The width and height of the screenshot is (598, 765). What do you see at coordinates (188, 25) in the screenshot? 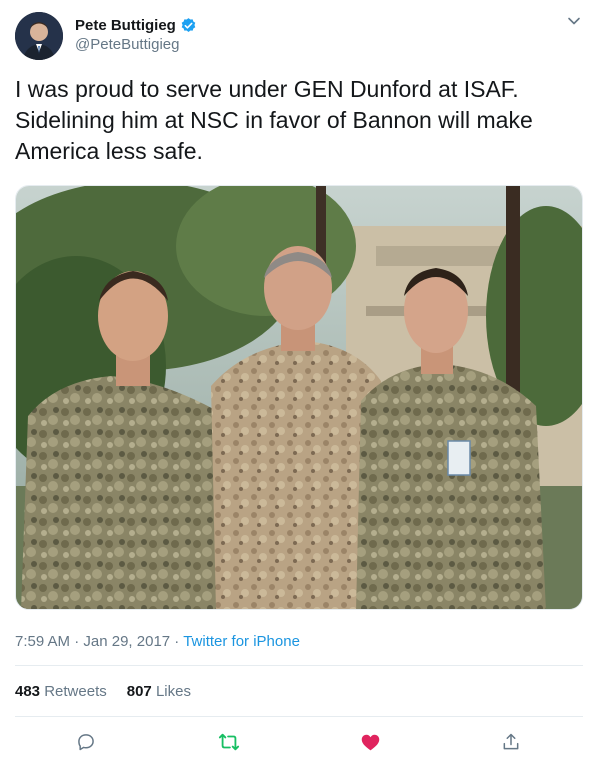
I see `verified-badge-icon` at bounding box center [188, 25].